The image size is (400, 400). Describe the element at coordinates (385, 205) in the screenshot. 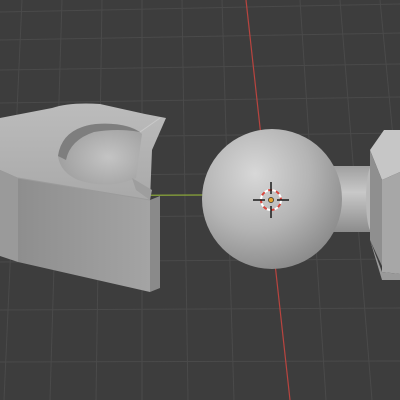

I see `connector-part` at that location.